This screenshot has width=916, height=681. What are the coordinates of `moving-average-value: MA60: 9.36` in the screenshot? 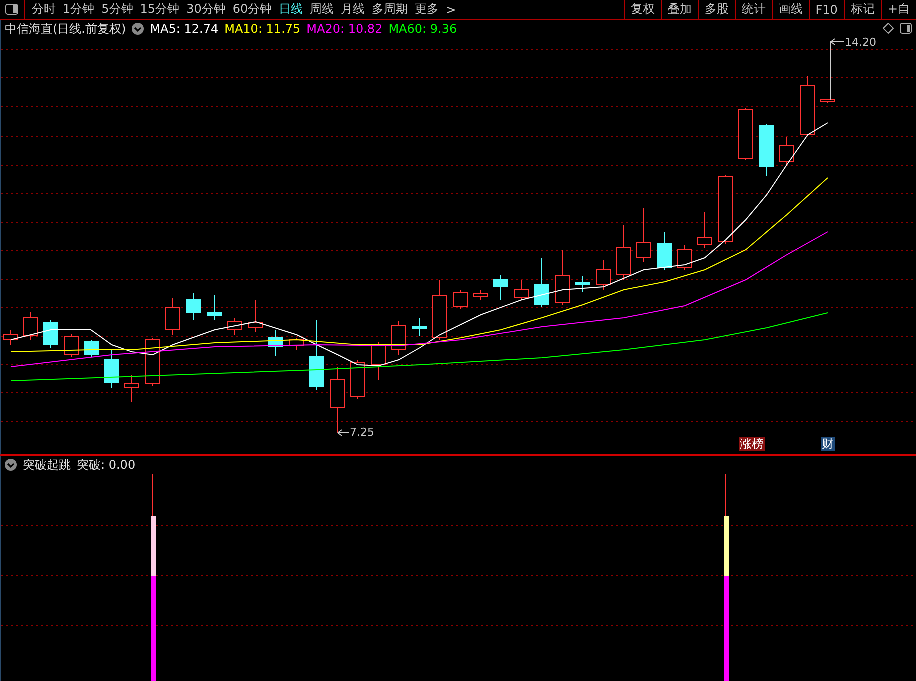 It's located at (423, 29).